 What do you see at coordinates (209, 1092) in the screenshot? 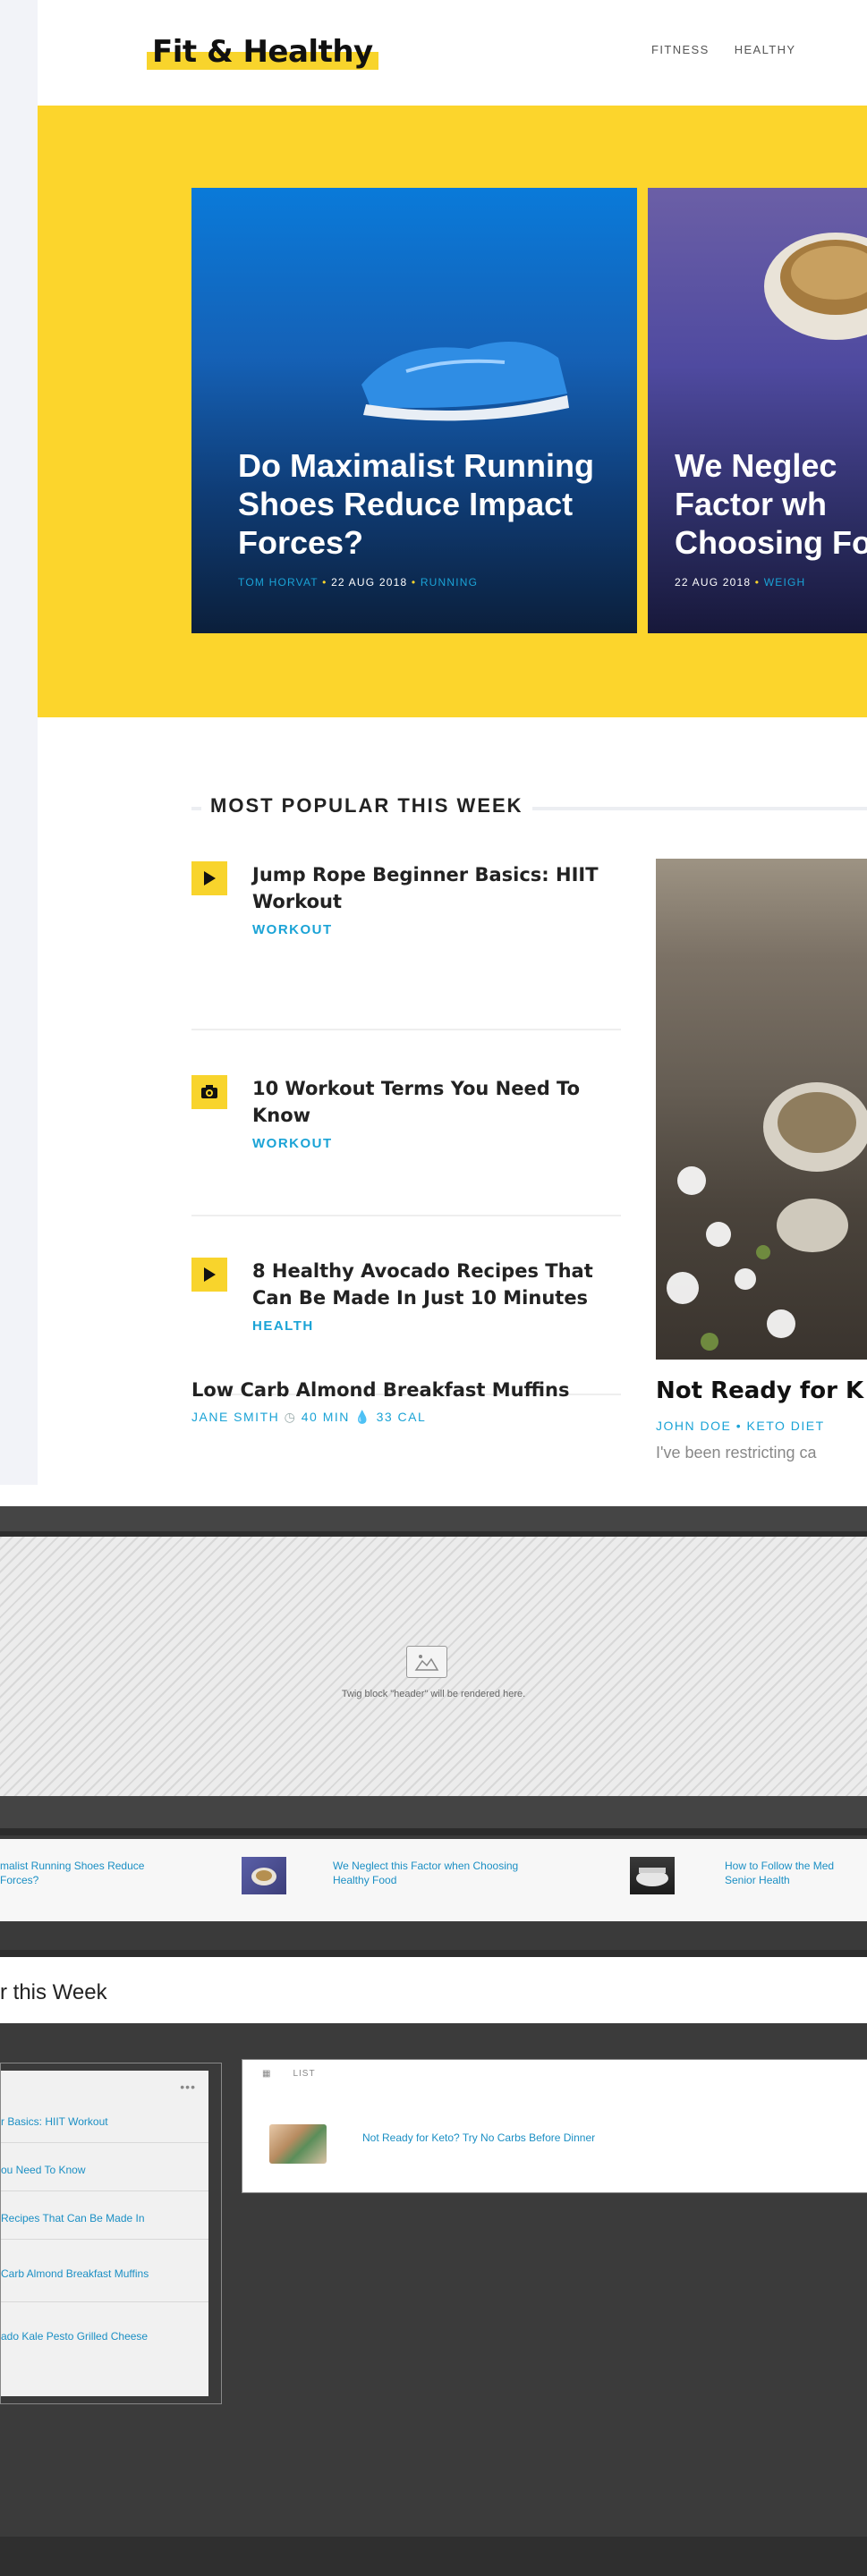
I see `camera-icon` at bounding box center [209, 1092].